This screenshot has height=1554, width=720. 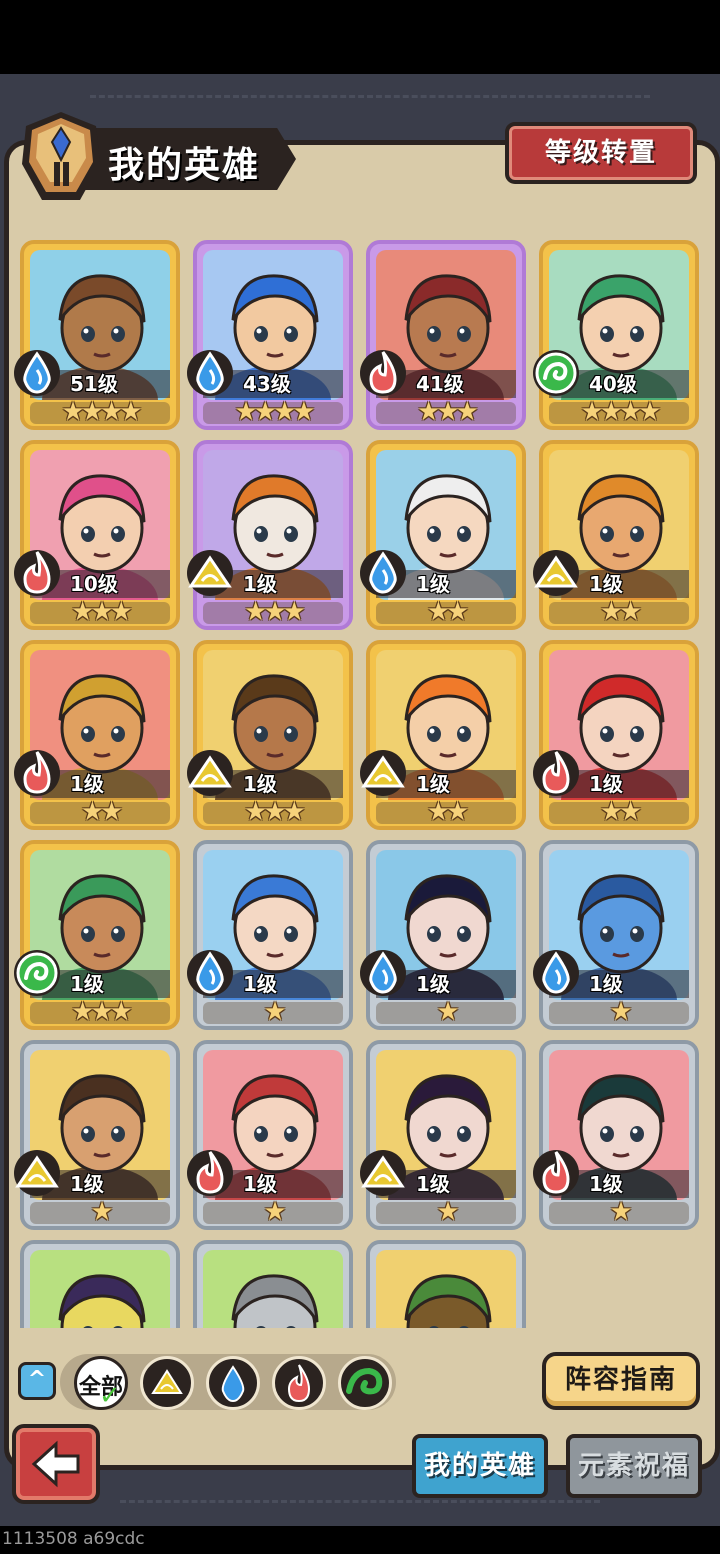 What do you see at coordinates (100, 535) in the screenshot?
I see `hero-card: 10级 ★★★` at bounding box center [100, 535].